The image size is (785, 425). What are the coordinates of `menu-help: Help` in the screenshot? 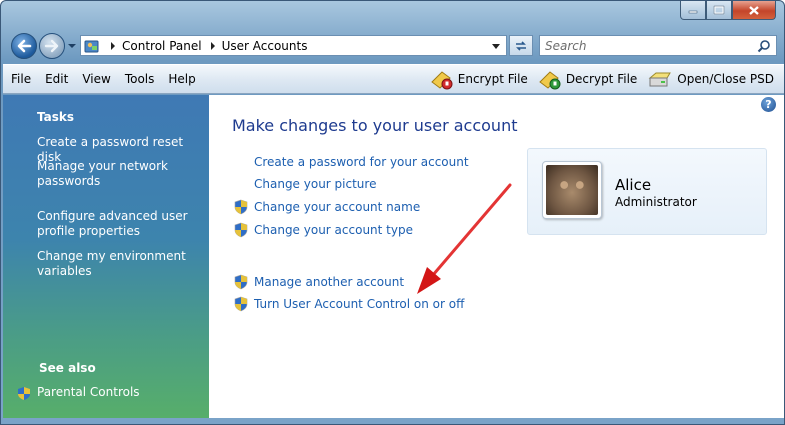 It's located at (181, 79).